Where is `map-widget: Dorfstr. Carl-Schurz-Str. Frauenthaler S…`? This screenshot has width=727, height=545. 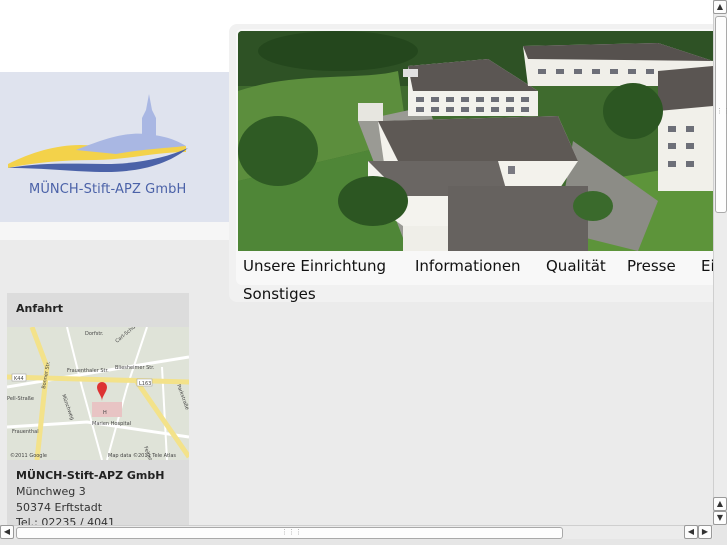 map-widget: Dorfstr. Carl-Schurz-Str. Frauenthaler S… is located at coordinates (98, 393).